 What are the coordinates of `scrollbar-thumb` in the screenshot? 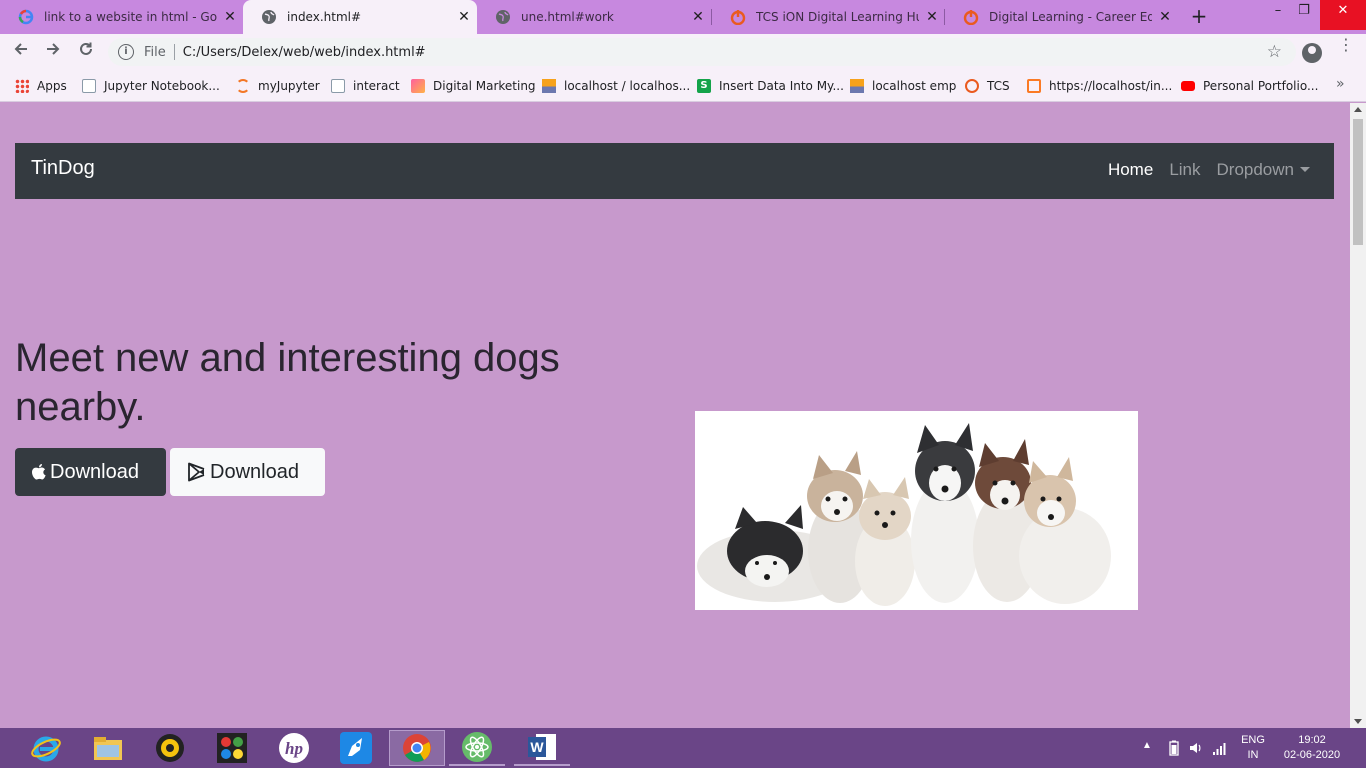 It's located at (1358, 182).